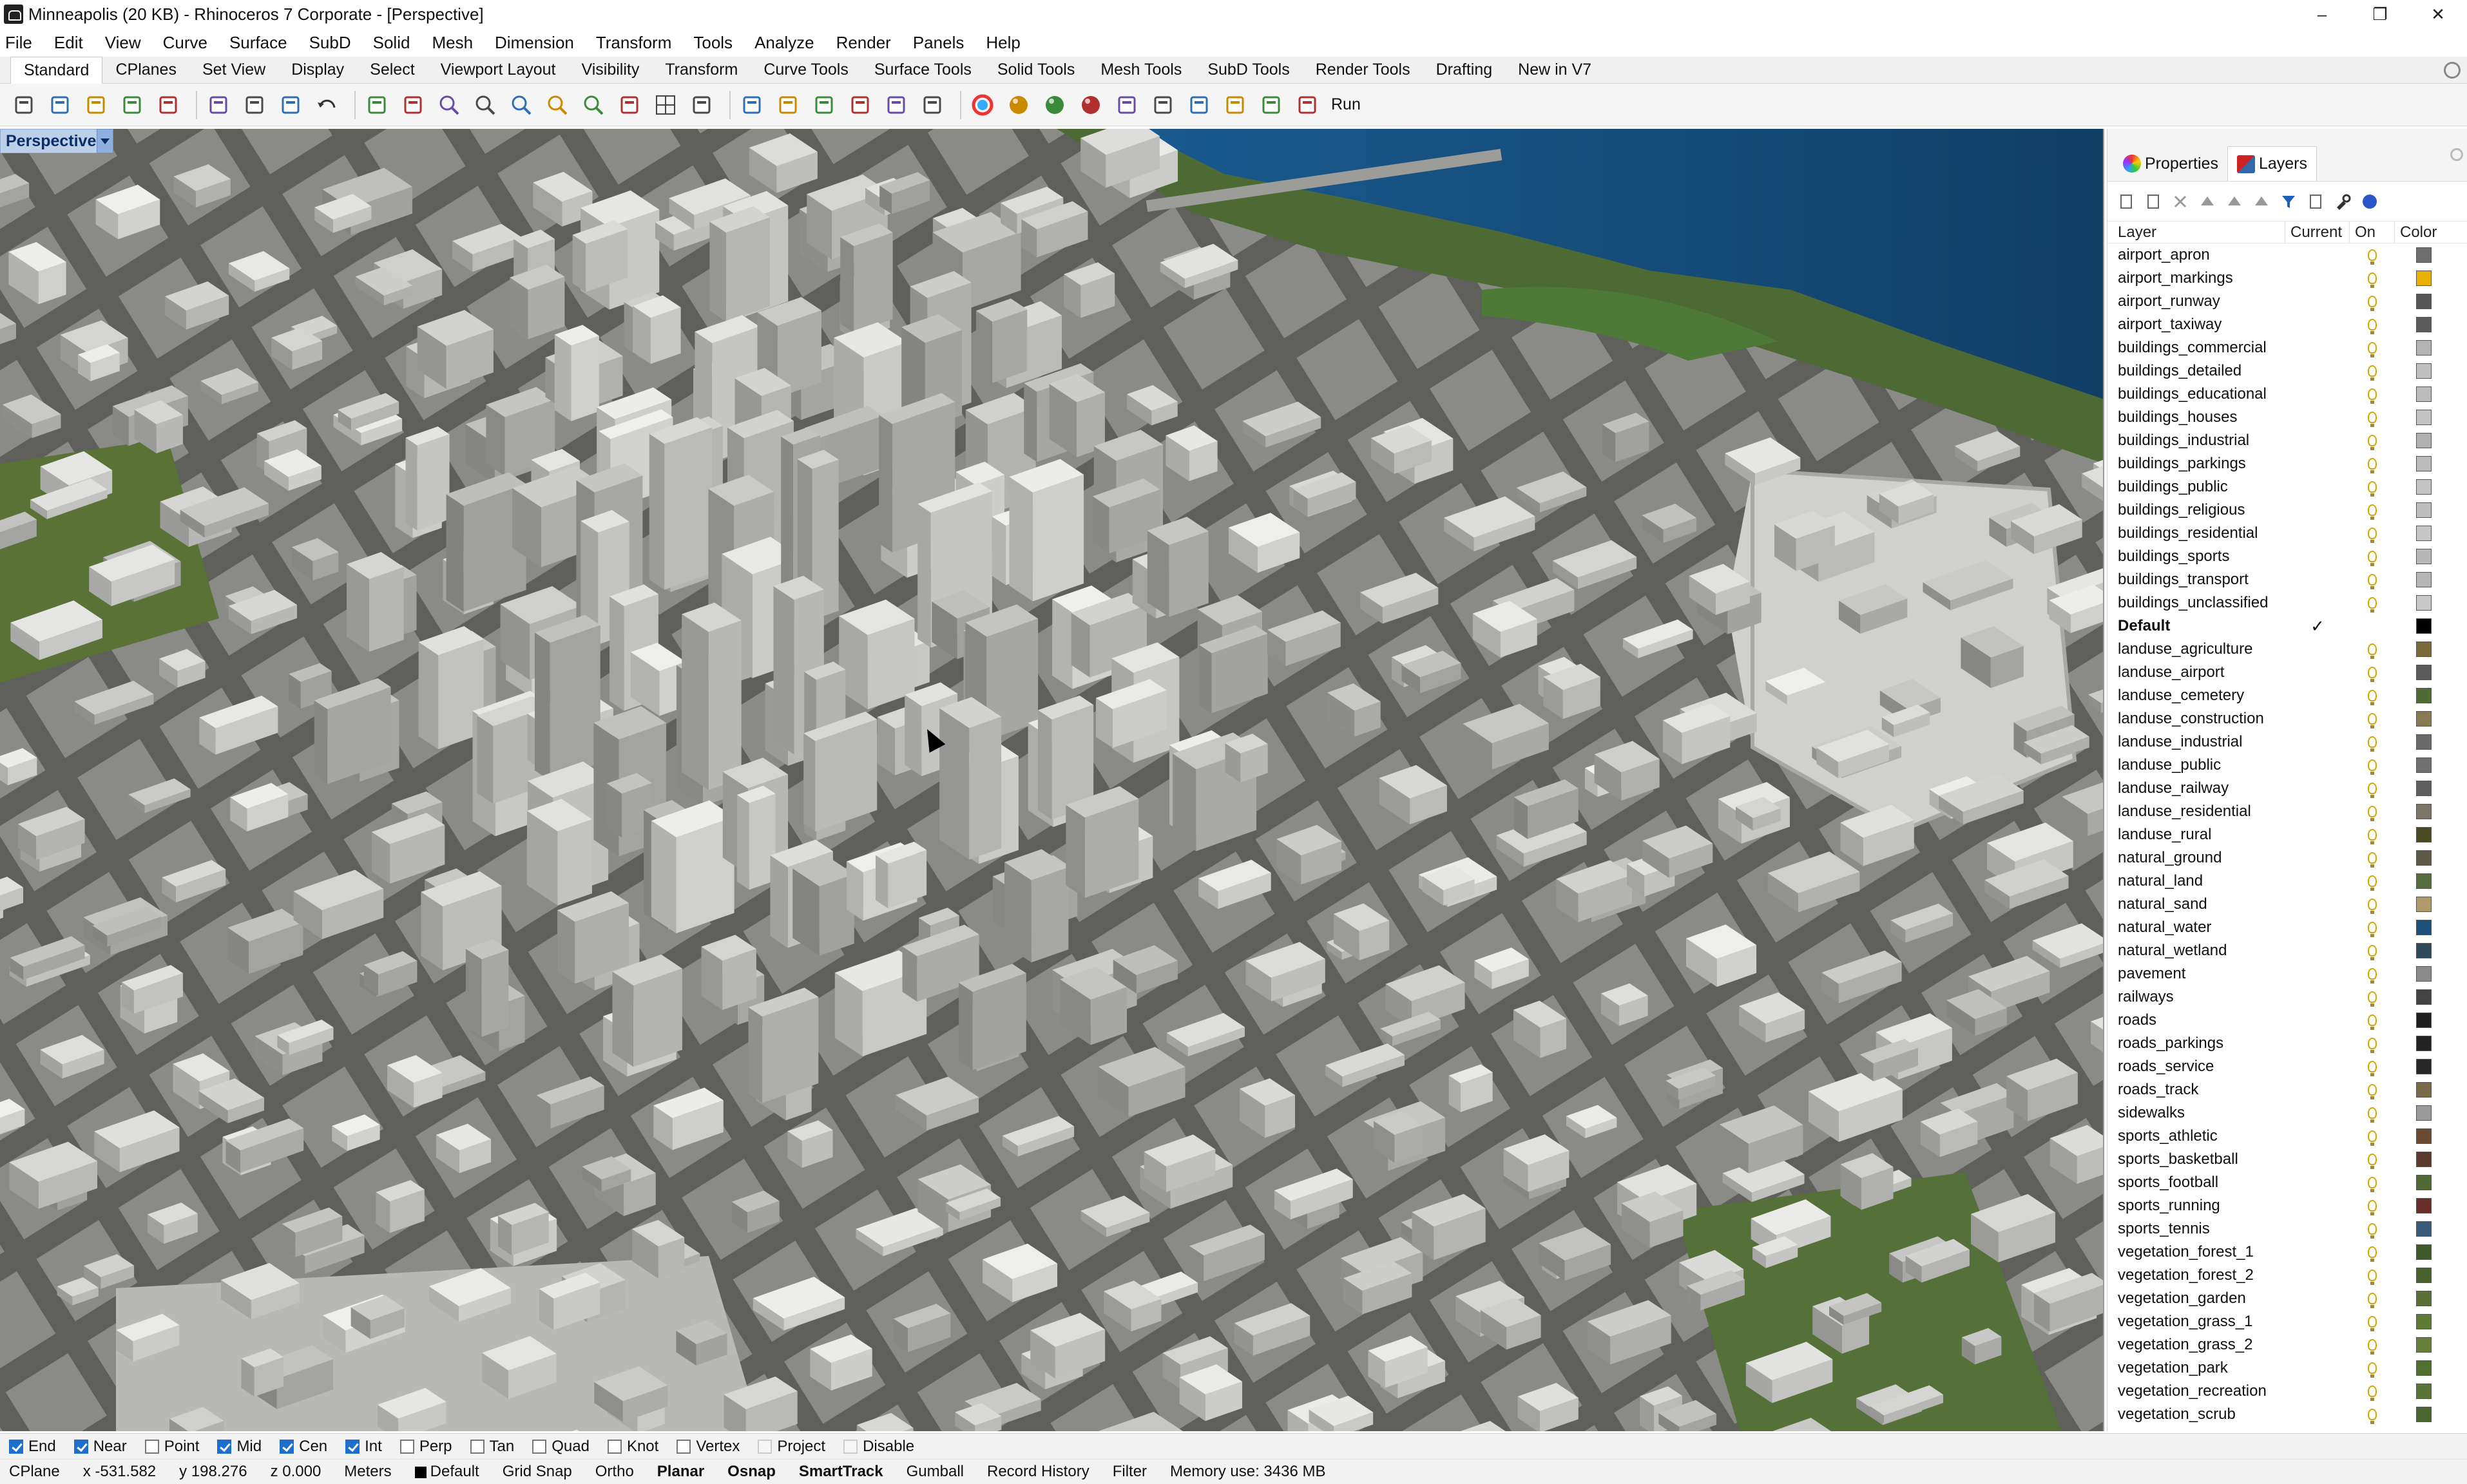  I want to click on tabs-settings-gear-icon, so click(2452, 70).